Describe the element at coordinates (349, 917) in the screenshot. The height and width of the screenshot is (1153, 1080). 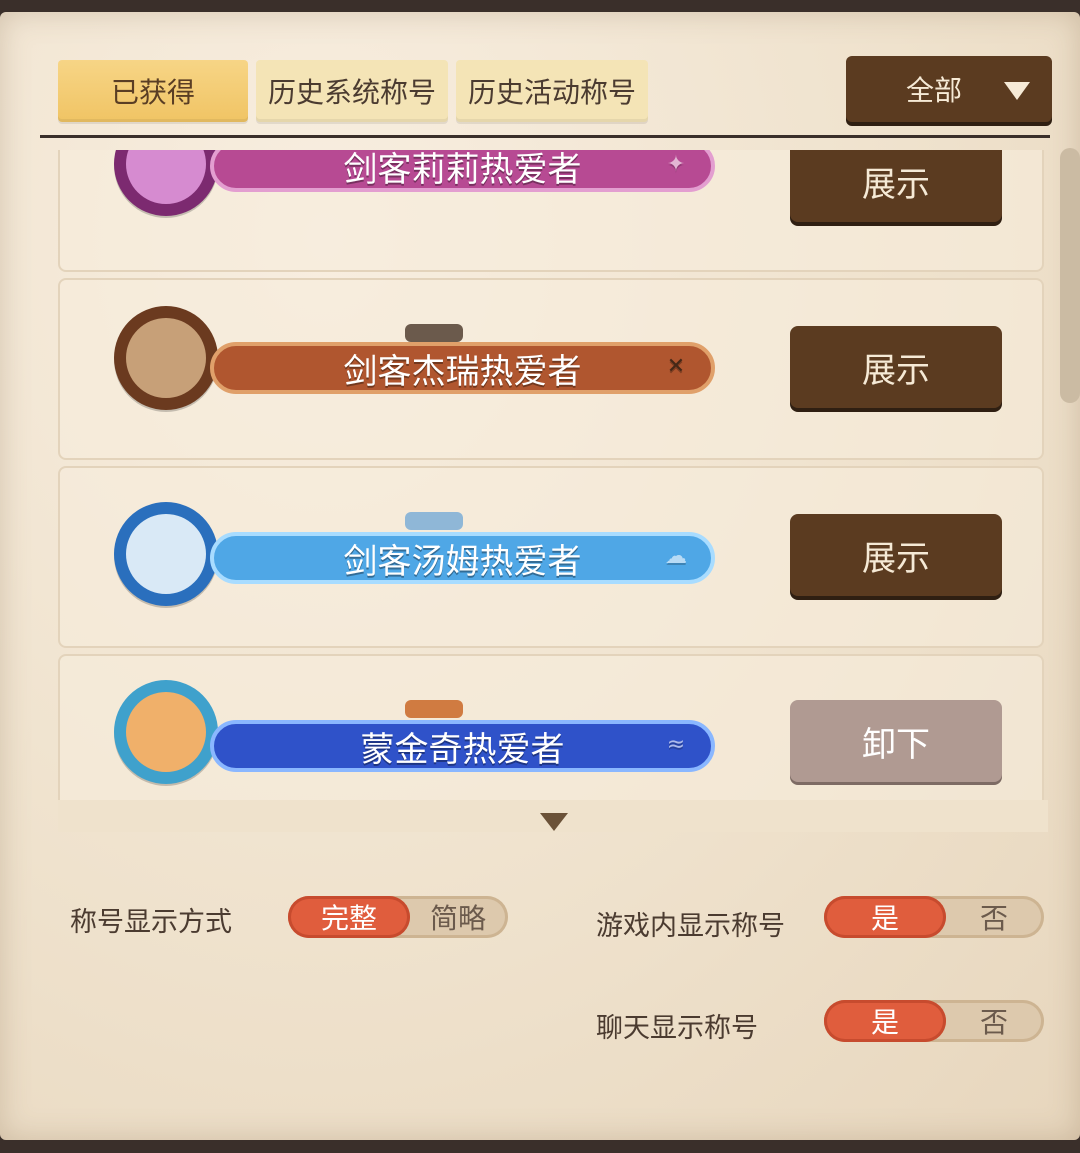
I see `toggle-on: 完整` at that location.